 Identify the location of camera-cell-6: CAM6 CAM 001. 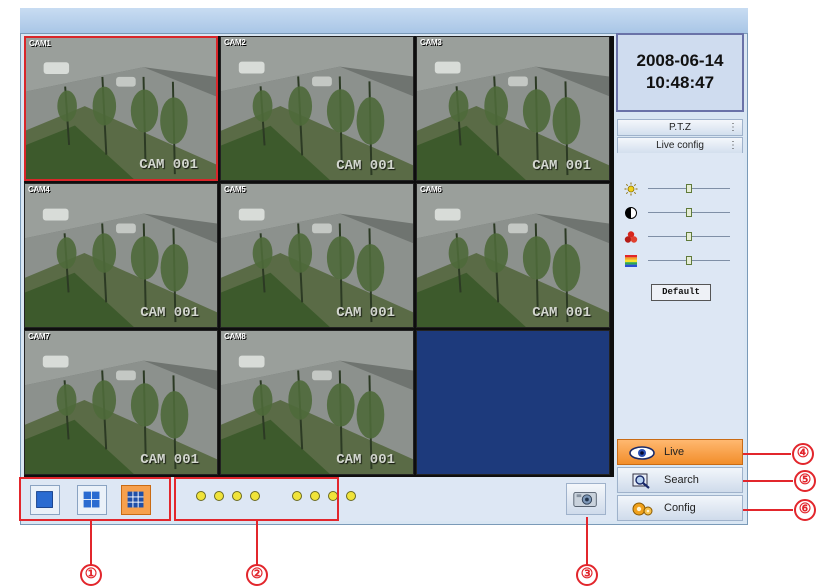
(513, 255).